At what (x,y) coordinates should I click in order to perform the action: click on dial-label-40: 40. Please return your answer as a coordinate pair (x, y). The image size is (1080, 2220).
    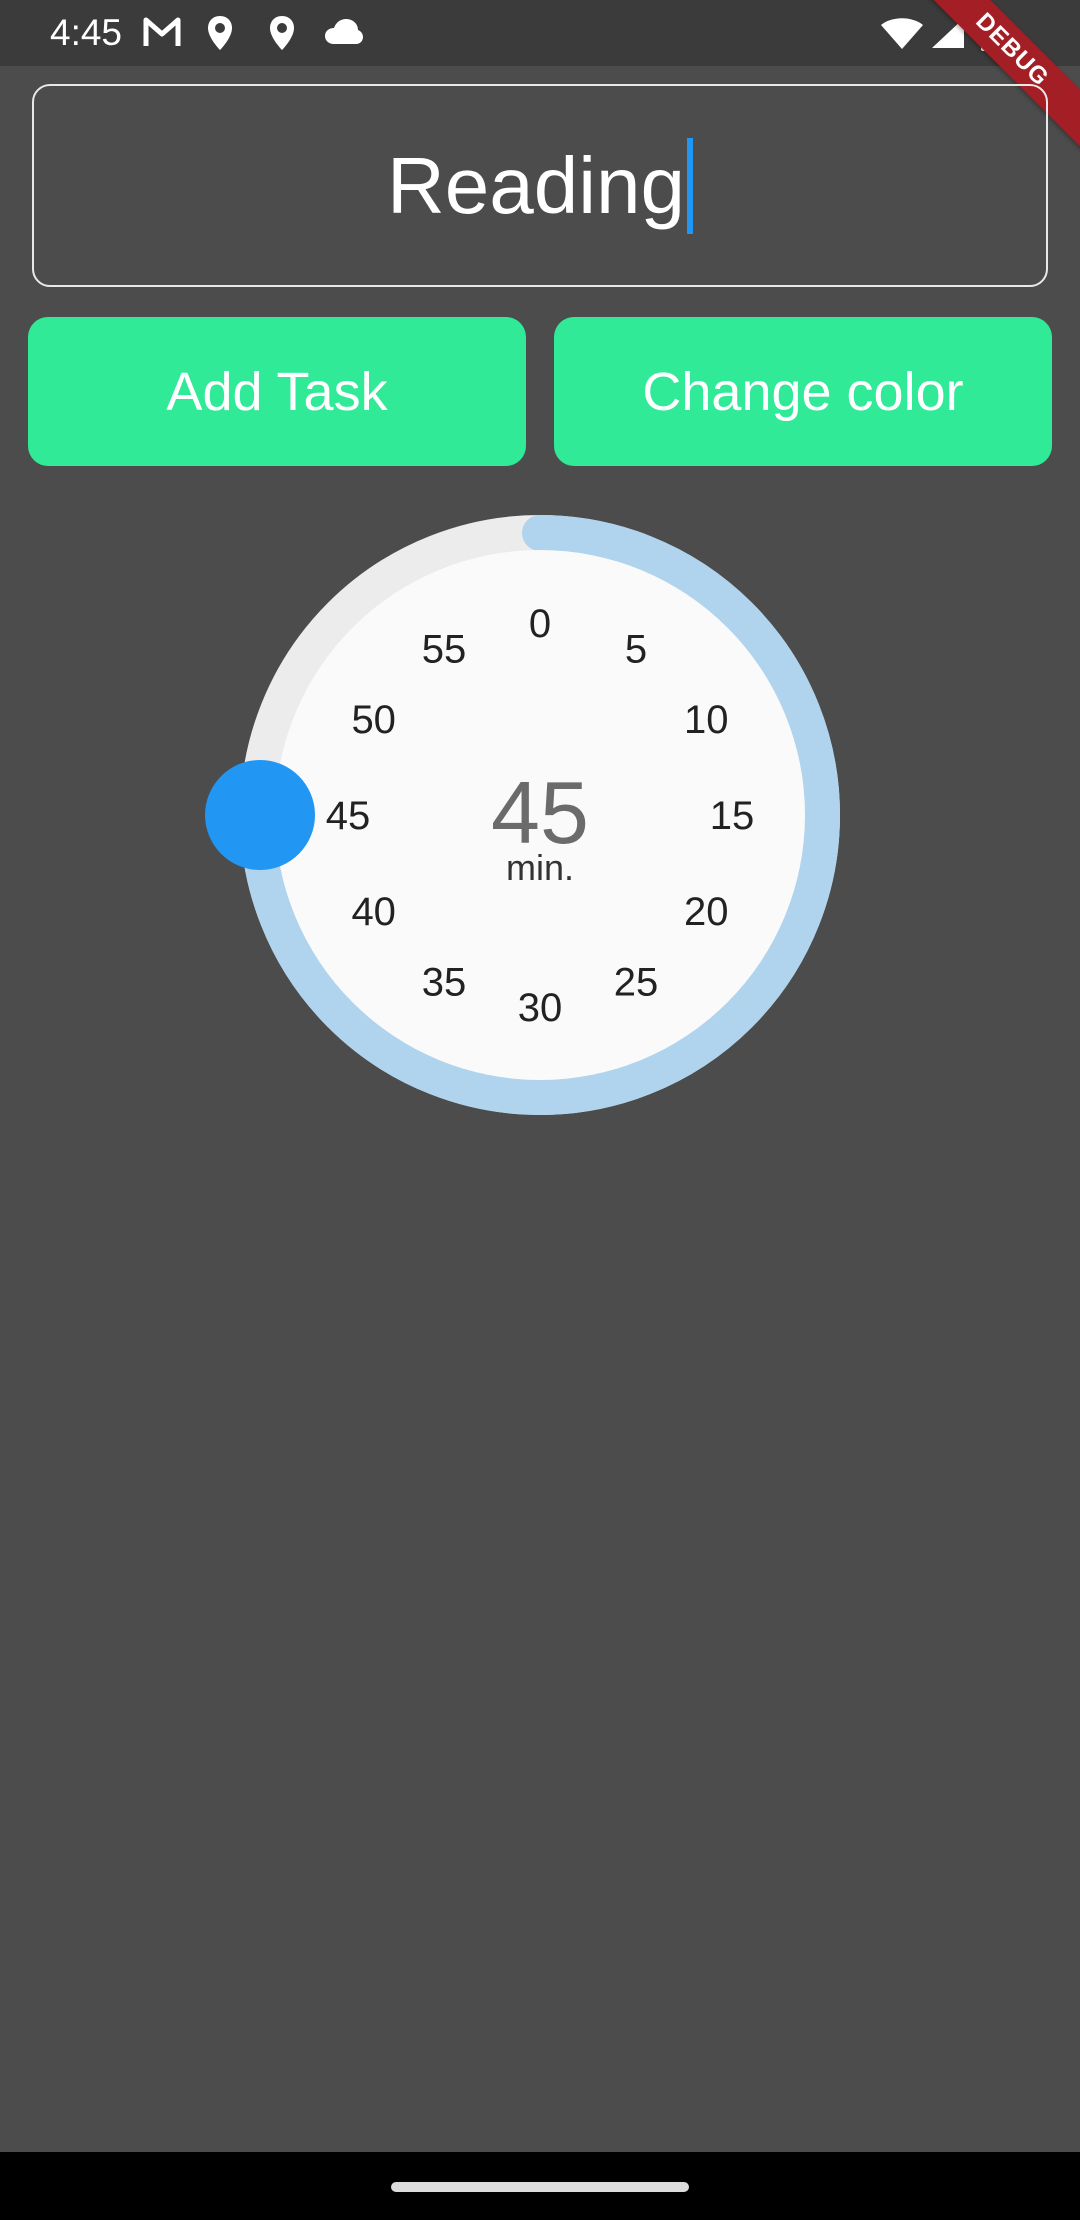
    Looking at the image, I should click on (373, 912).